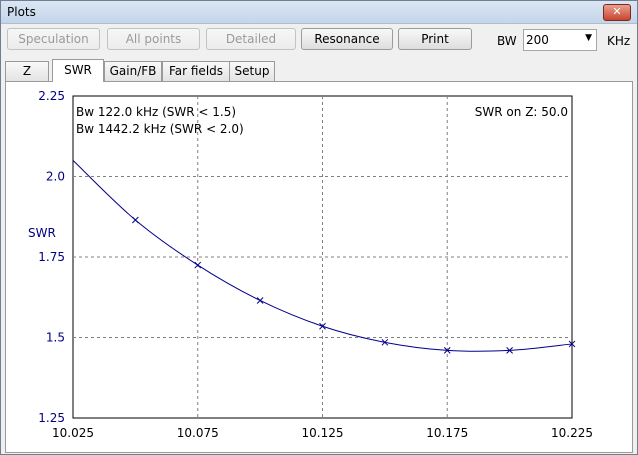 The height and width of the screenshot is (455, 638). I want to click on y-axis-label: SWR, so click(42, 233).